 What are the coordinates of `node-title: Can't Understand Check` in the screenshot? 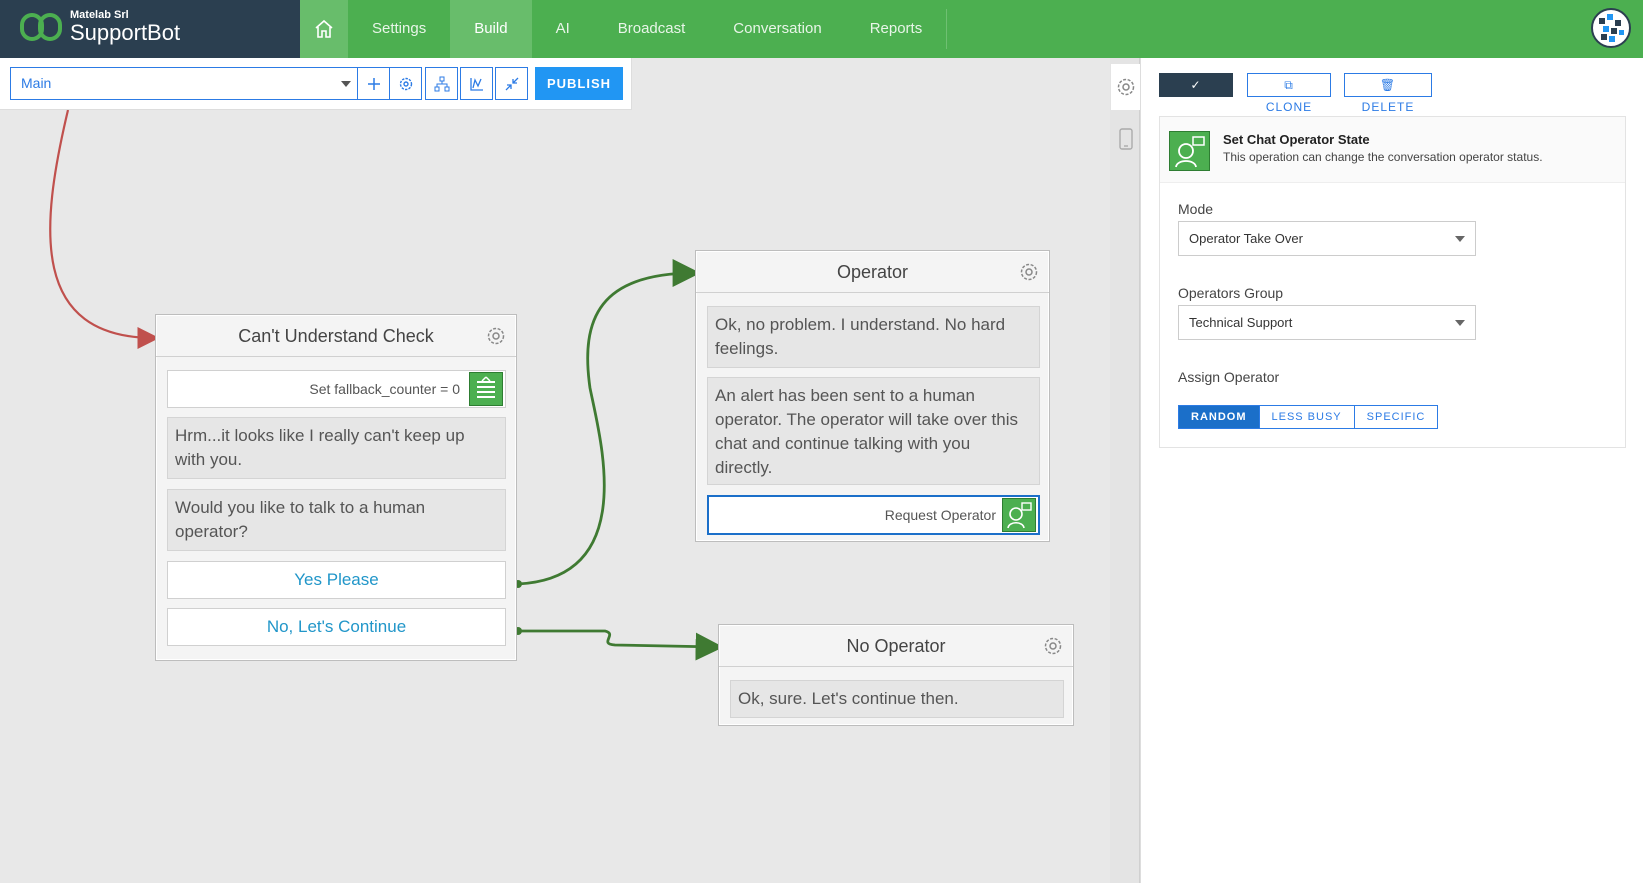 It's located at (336, 336).